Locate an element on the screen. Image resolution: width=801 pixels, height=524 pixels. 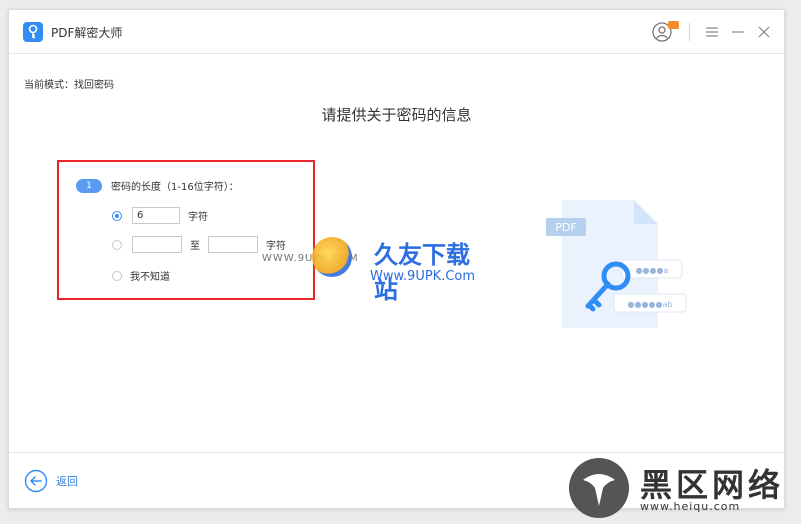
watermark-9upk-logo-icon is located at coordinates (332, 257).